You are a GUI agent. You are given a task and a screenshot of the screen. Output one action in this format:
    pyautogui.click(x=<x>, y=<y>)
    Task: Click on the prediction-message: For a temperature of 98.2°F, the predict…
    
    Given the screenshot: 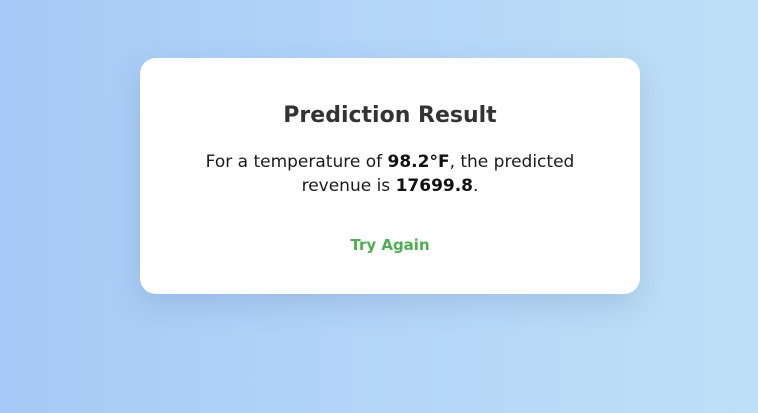 What is the action you would take?
    pyautogui.click(x=390, y=174)
    